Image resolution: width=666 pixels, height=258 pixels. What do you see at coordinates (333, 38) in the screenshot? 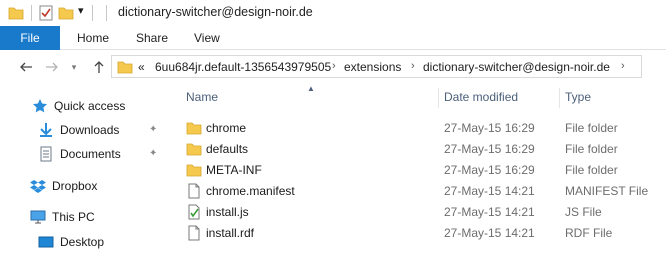
I see `ribbon: File Home Share View` at bounding box center [333, 38].